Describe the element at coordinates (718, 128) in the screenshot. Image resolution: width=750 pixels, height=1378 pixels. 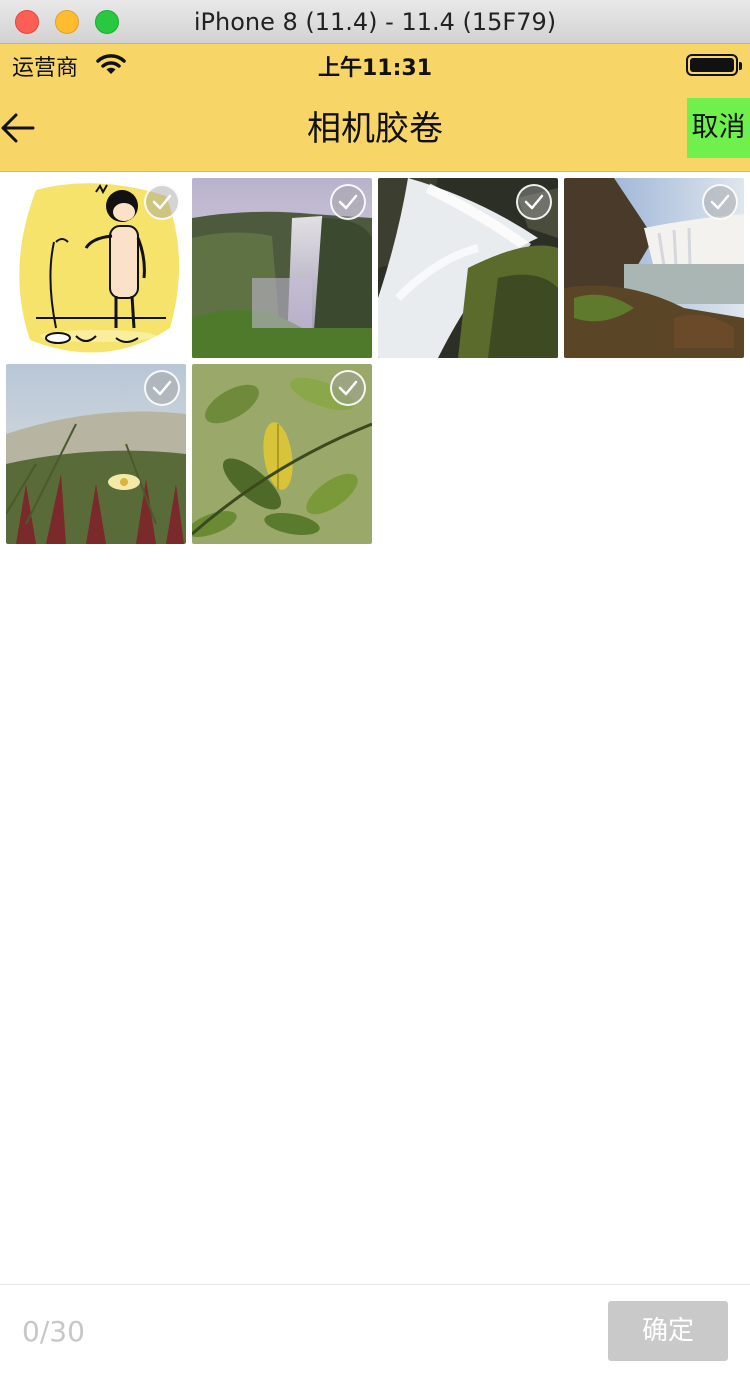
I see `cancel-button: 取消` at that location.